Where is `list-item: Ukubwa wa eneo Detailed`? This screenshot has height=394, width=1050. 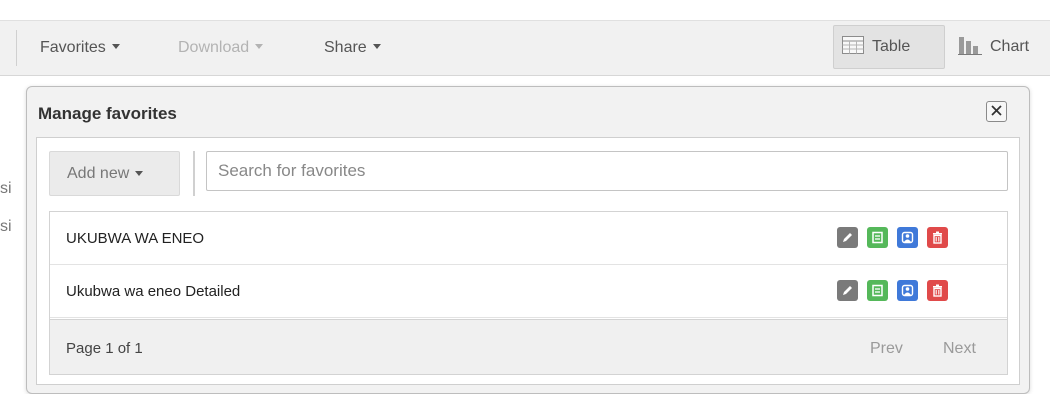
list-item: Ukubwa wa eneo Detailed is located at coordinates (528, 291).